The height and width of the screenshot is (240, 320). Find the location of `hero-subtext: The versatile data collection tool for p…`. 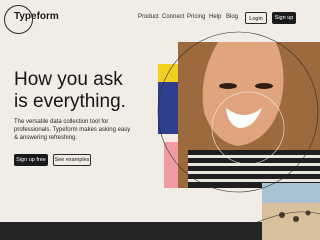

hero-subtext: The versatile data collection tool for p… is located at coordinates (72, 130).